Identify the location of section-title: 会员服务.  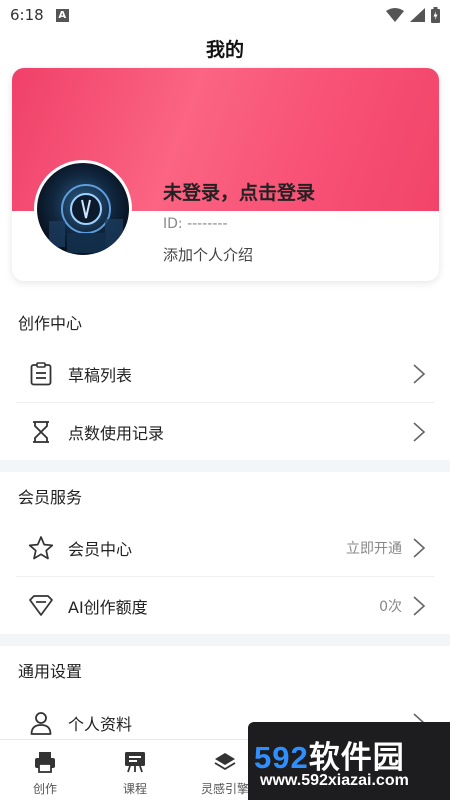
(50, 497).